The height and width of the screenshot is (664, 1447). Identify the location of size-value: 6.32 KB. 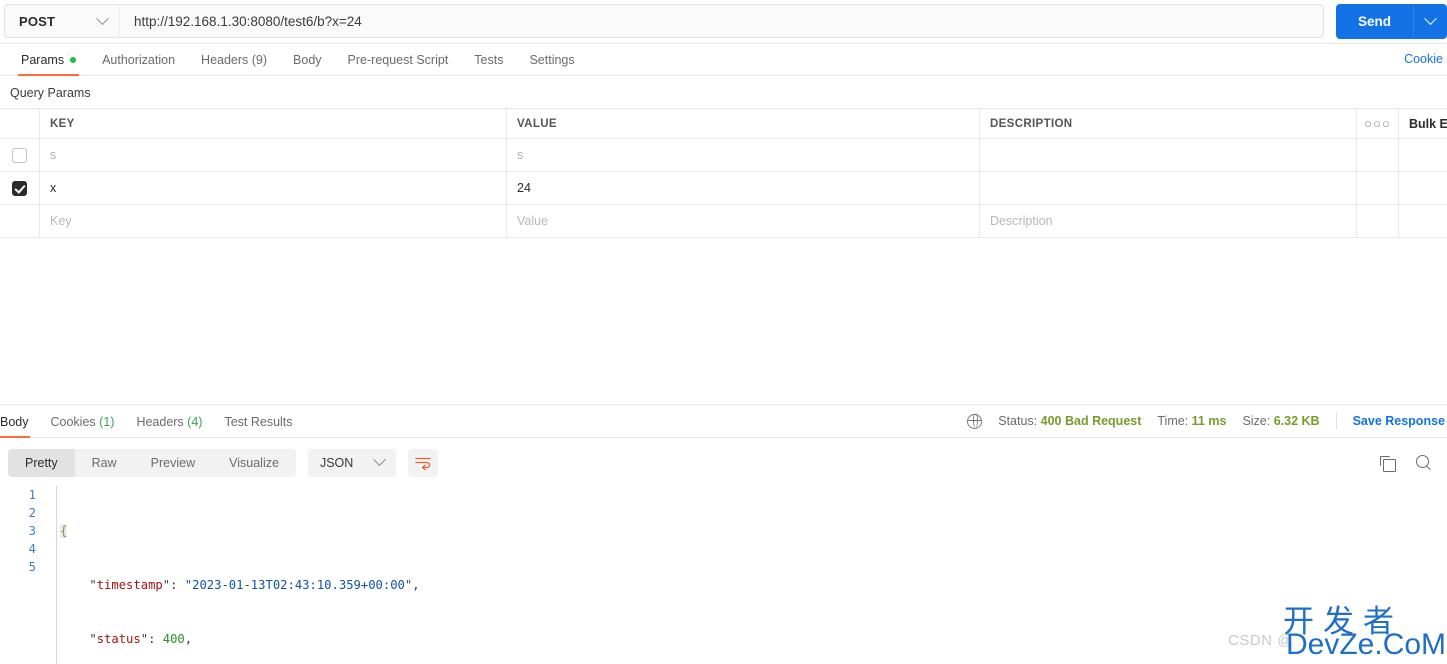
(1296, 421).